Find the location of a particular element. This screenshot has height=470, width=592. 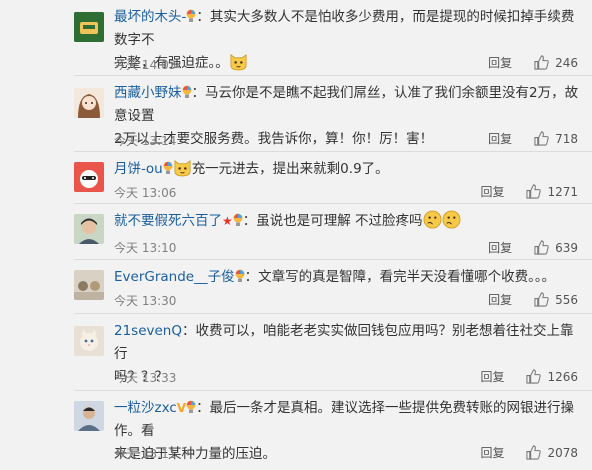

comment-text: 就不要假死六百了★ ：虽说也是可理解 不过脸疼吗 is located at coordinates (346, 221).